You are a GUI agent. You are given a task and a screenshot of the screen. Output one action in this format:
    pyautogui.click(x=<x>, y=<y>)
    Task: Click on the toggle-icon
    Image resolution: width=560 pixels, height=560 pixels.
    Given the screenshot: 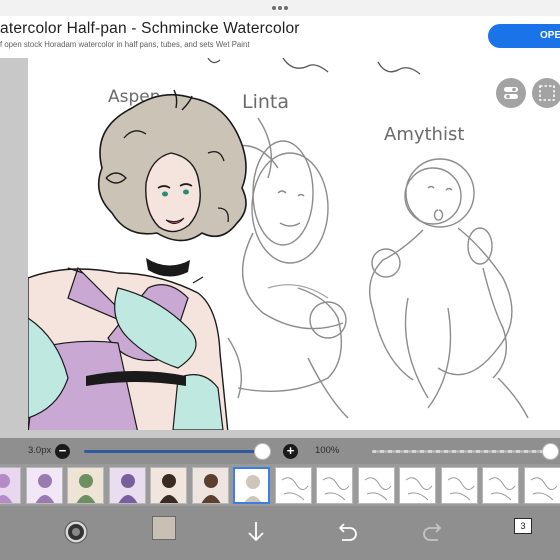 What is the action you would take?
    pyautogui.click(x=511, y=93)
    